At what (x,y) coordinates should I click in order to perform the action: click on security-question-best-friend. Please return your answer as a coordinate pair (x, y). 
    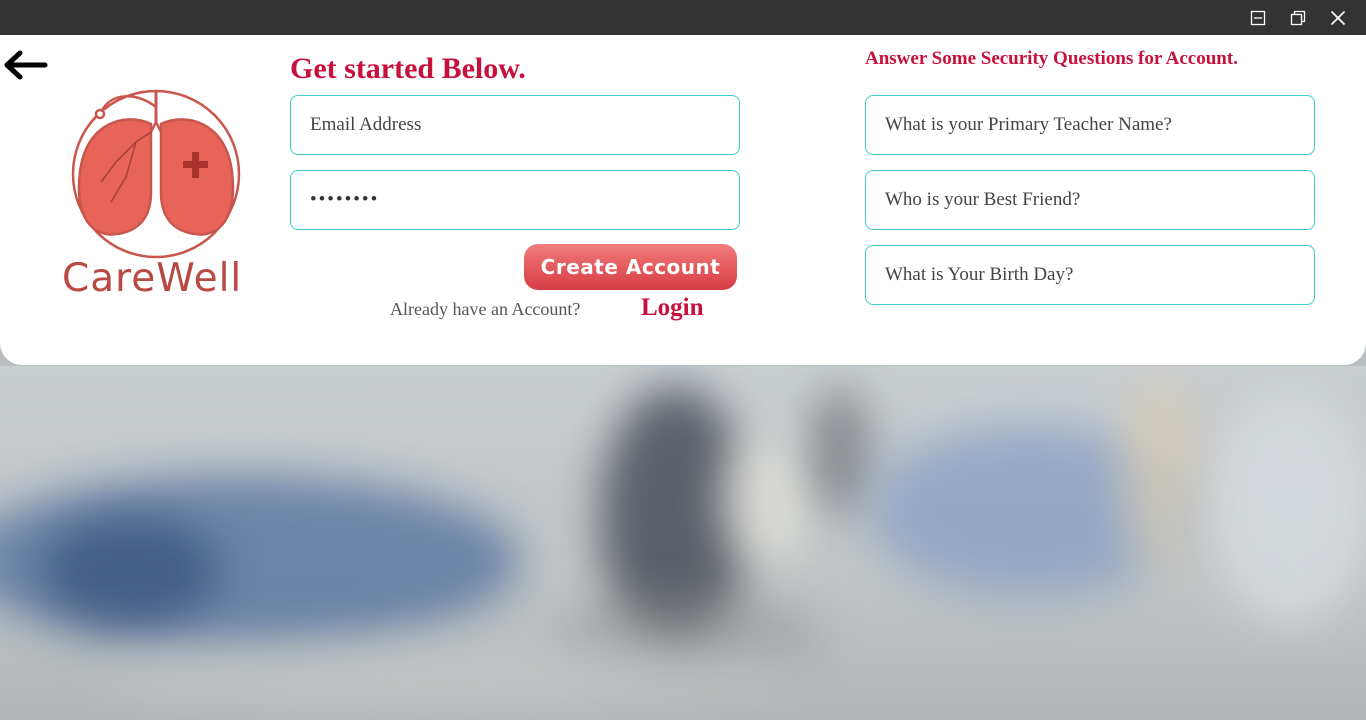
    Looking at the image, I should click on (1090, 200).